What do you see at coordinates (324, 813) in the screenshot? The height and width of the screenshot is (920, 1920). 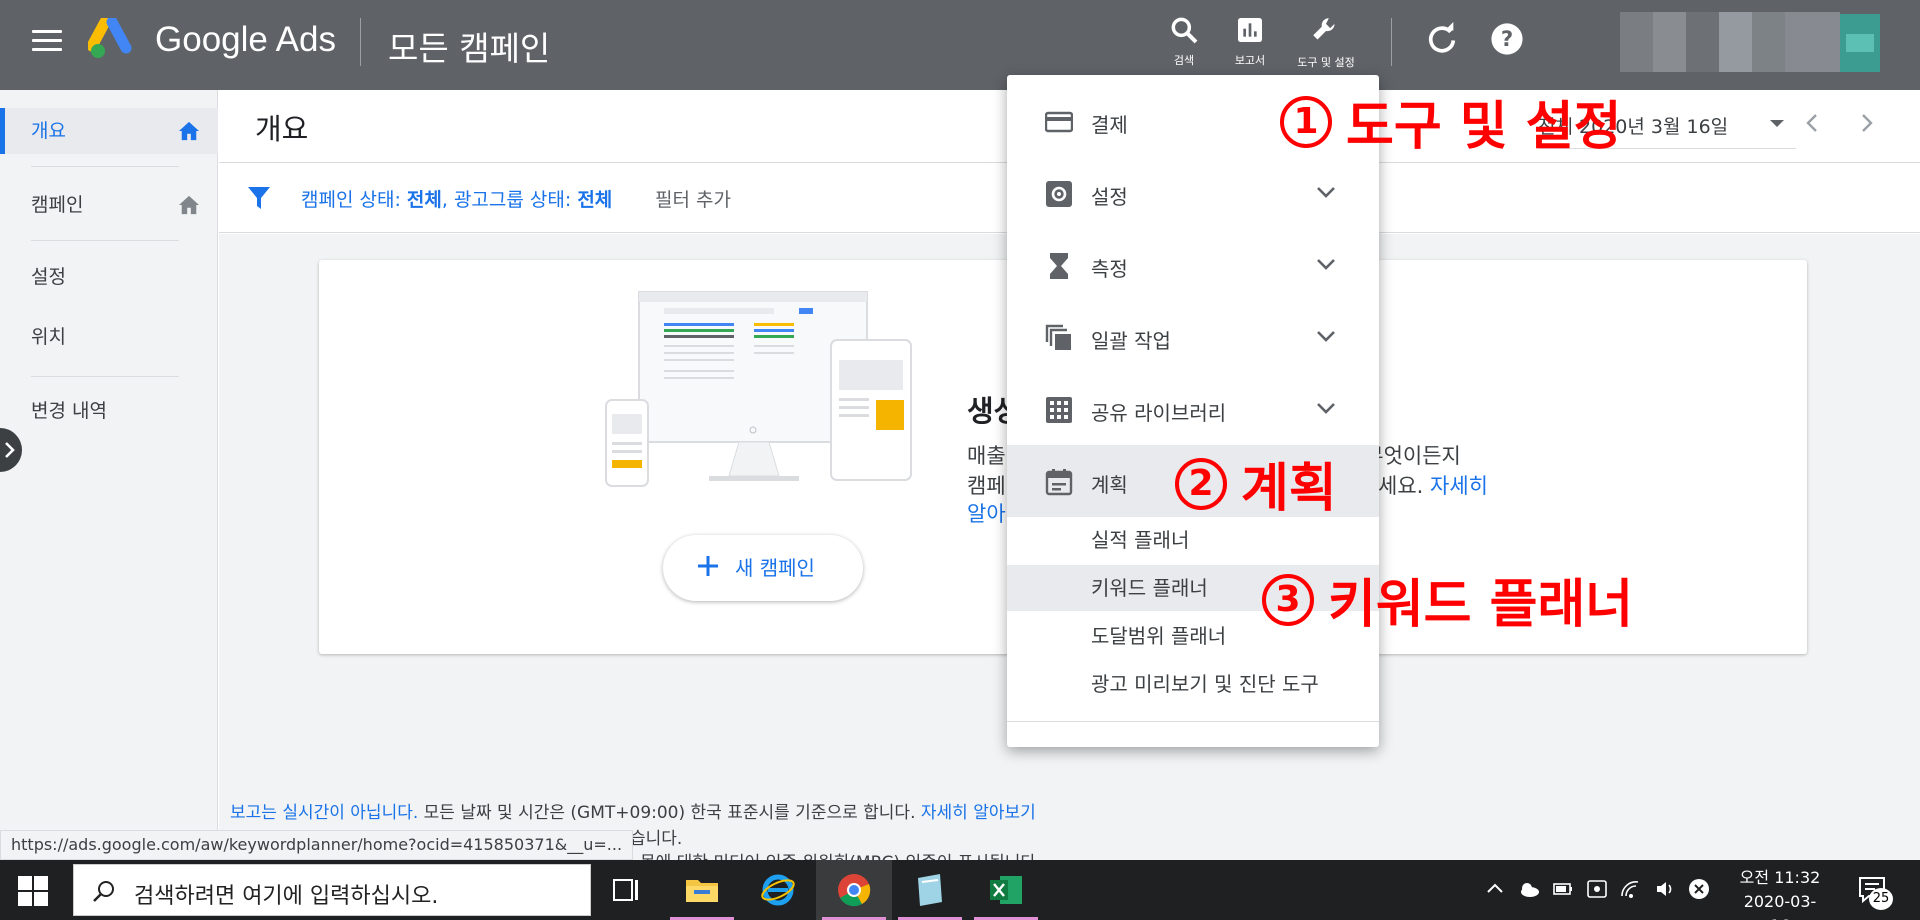 I see `footer-realtime-link: 보고는 실시간이 아닙니다.` at bounding box center [324, 813].